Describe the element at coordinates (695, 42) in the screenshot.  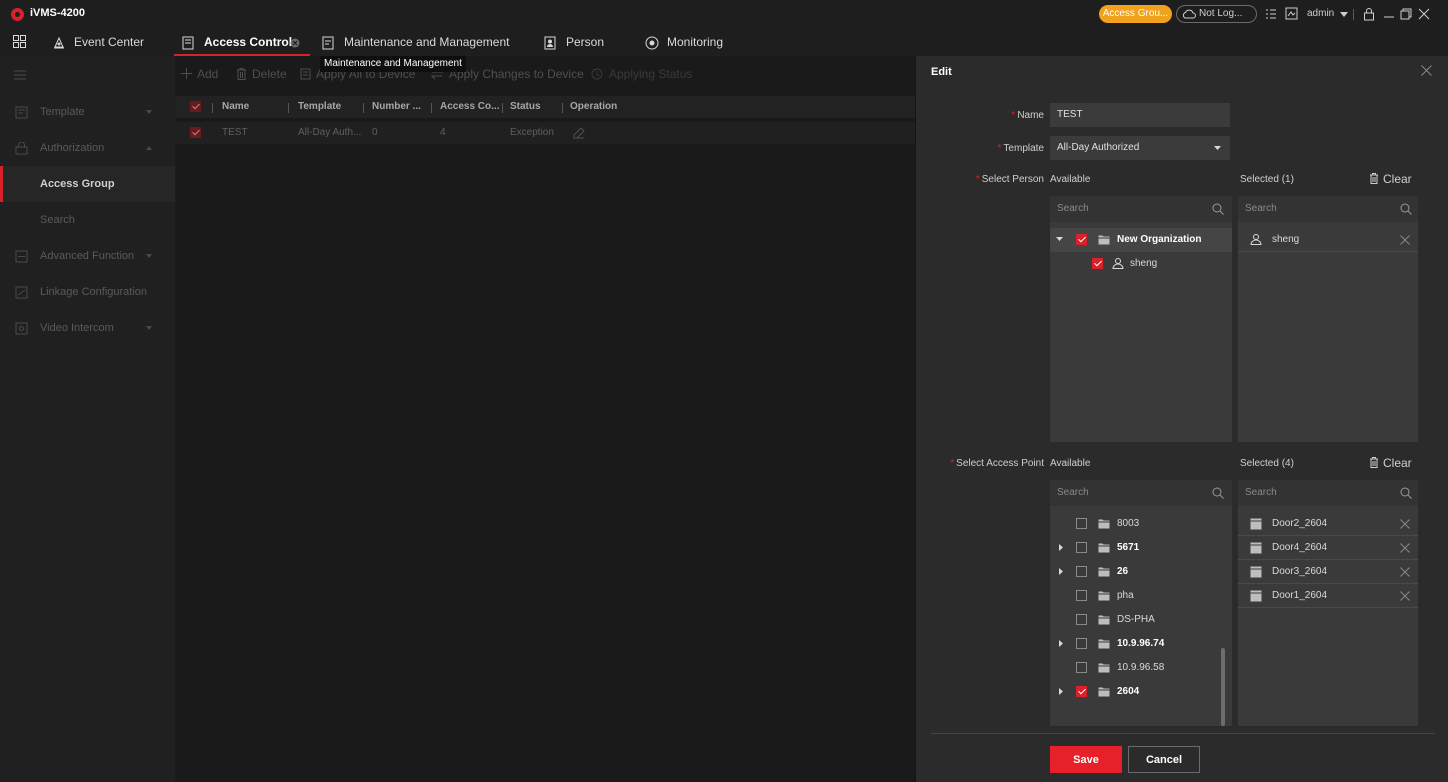
I see `tab-monitoring: Monitoring` at that location.